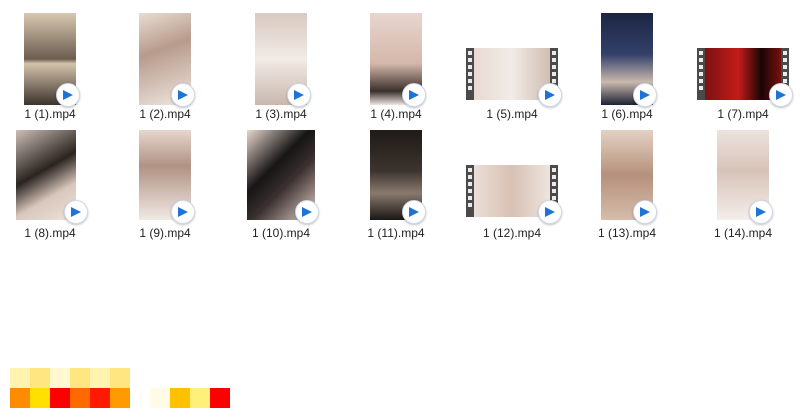 Image resolution: width=800 pixels, height=418 pixels. Describe the element at coordinates (627, 185) in the screenshot. I see `file-item: 1 (13).mp4` at that location.